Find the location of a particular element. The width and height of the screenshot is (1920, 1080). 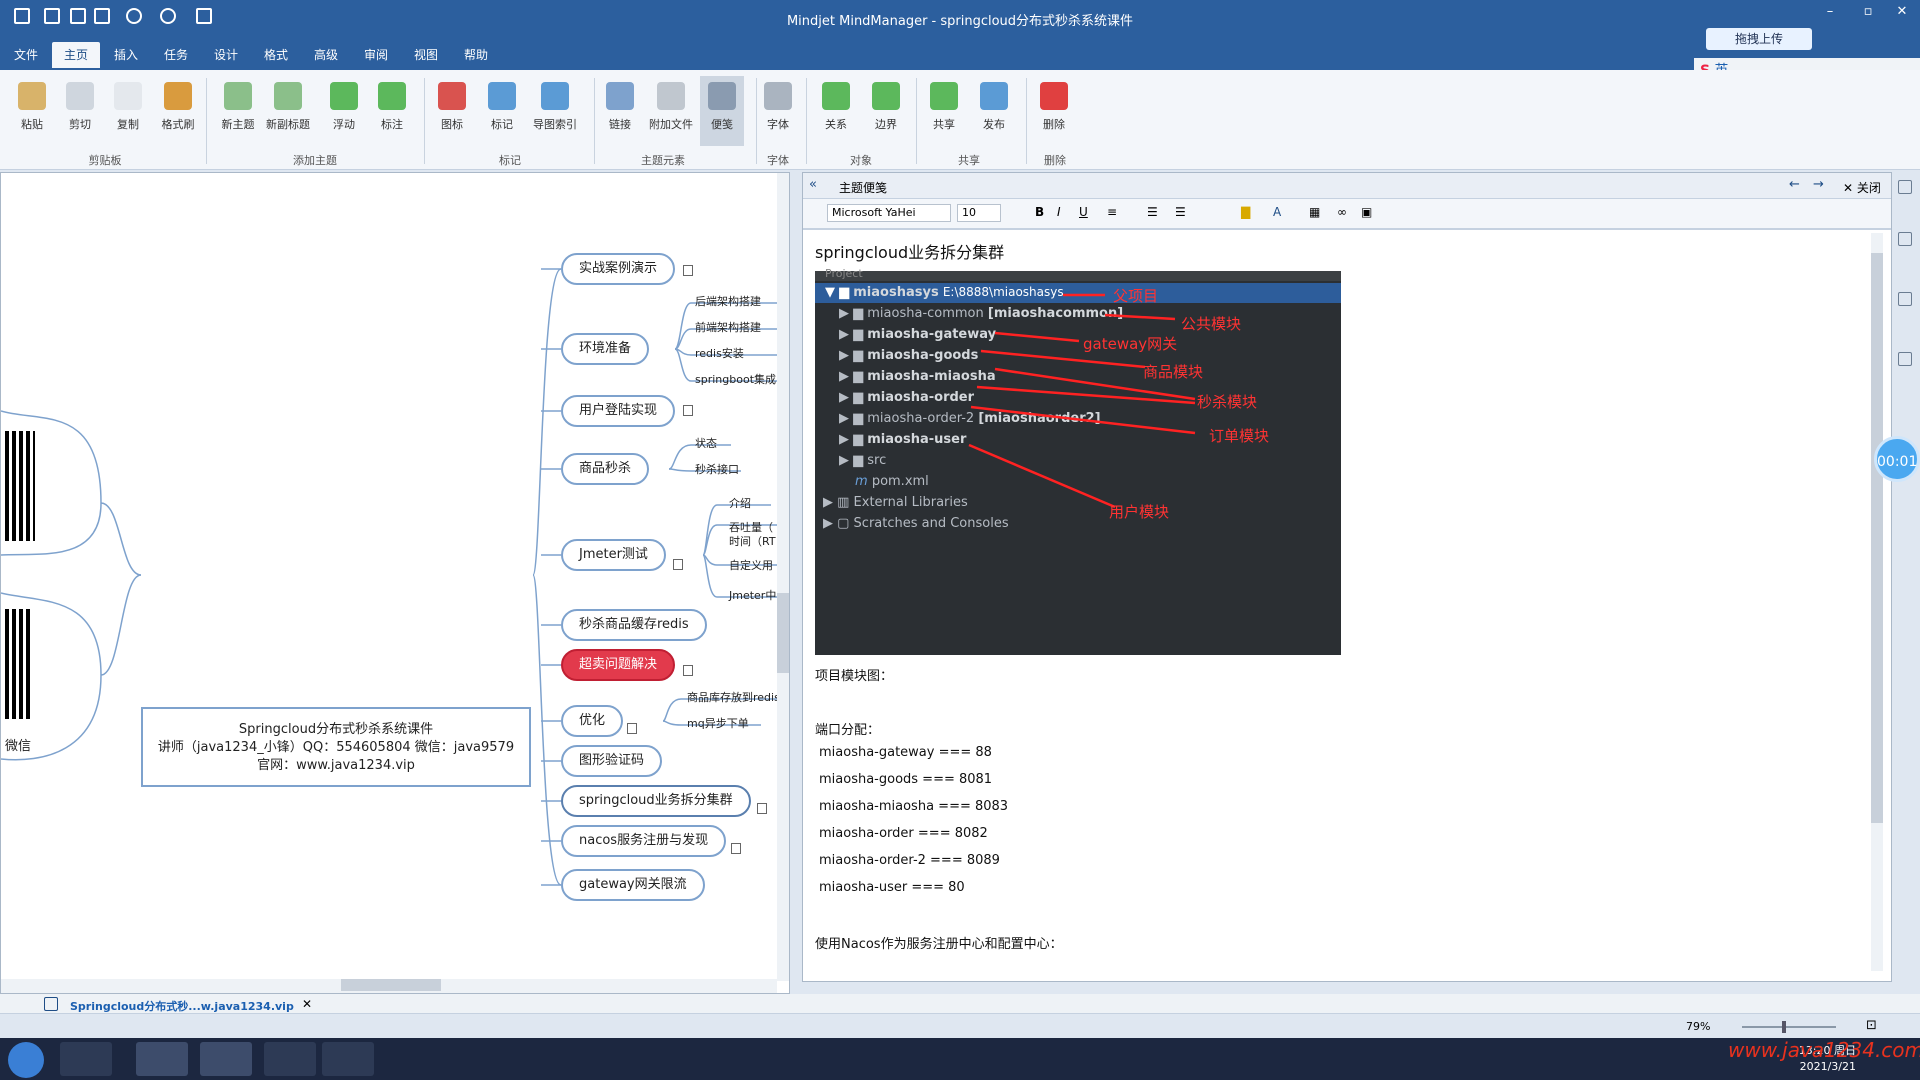

font-select: Microsoft YaHei is located at coordinates (889, 213).